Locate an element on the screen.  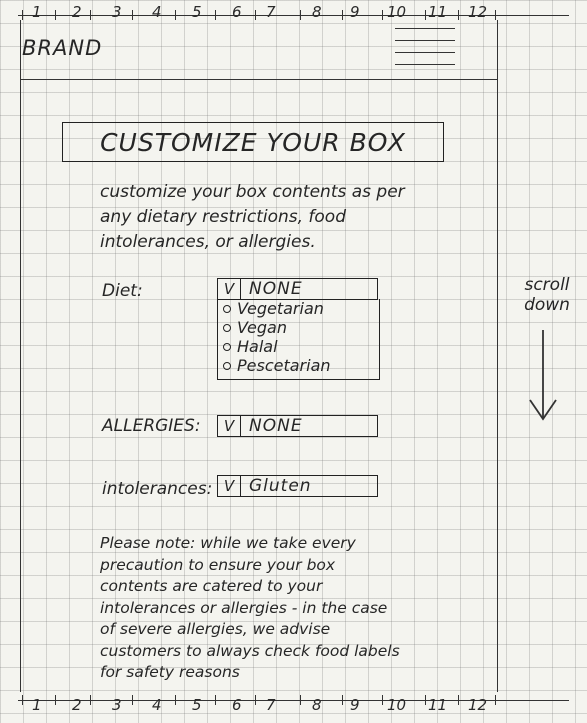
scroll-hint-text: scroll down is located at coordinates (547, 295).